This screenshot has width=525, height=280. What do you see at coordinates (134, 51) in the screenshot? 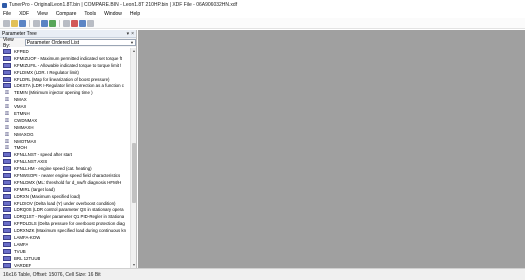
I see `scroll-up-icon: ▲` at bounding box center [134, 51].